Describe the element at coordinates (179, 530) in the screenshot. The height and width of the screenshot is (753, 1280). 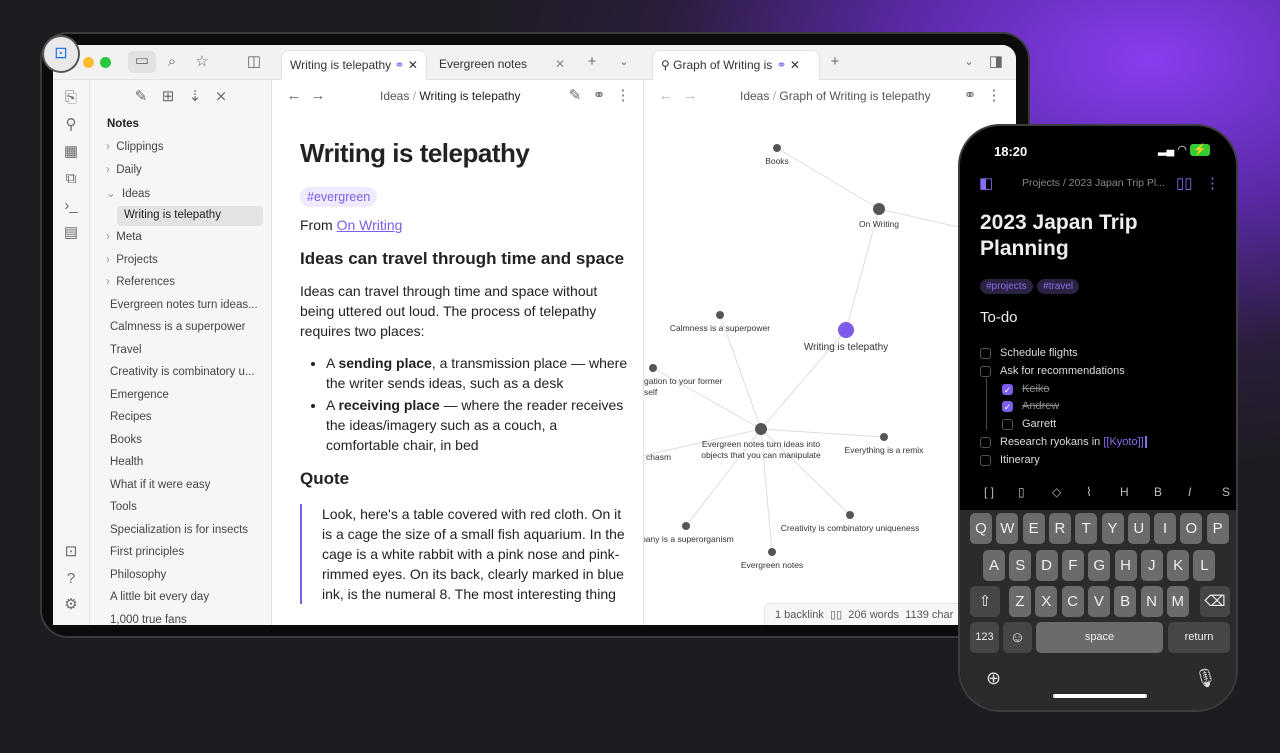
I see `note-item: Specialization is for insects` at that location.